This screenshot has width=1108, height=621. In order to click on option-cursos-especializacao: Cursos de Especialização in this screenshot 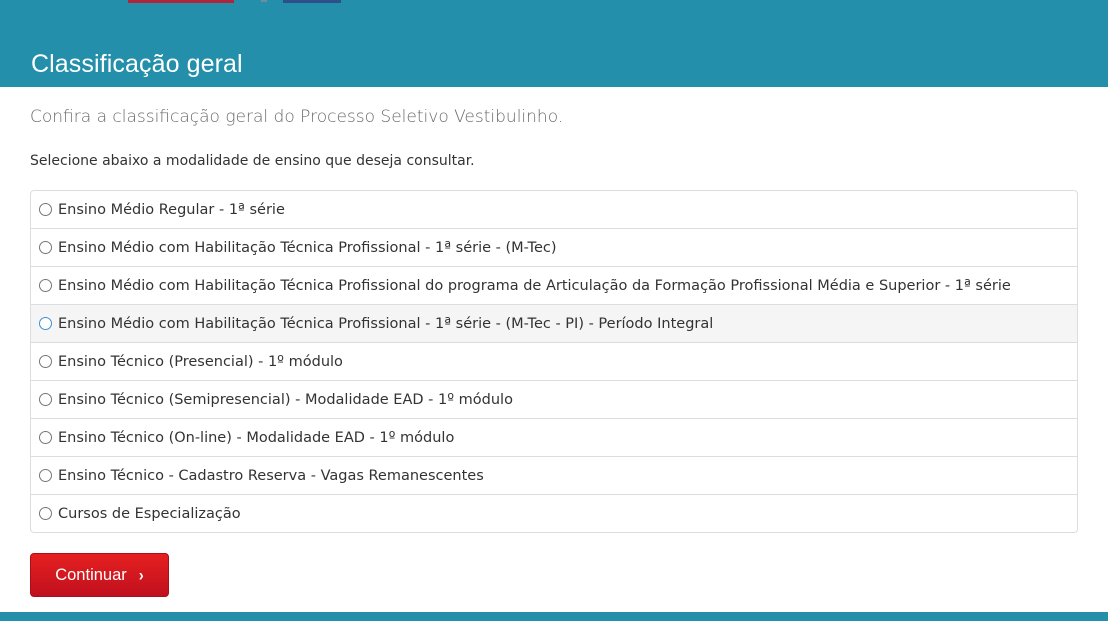, I will do `click(554, 513)`.